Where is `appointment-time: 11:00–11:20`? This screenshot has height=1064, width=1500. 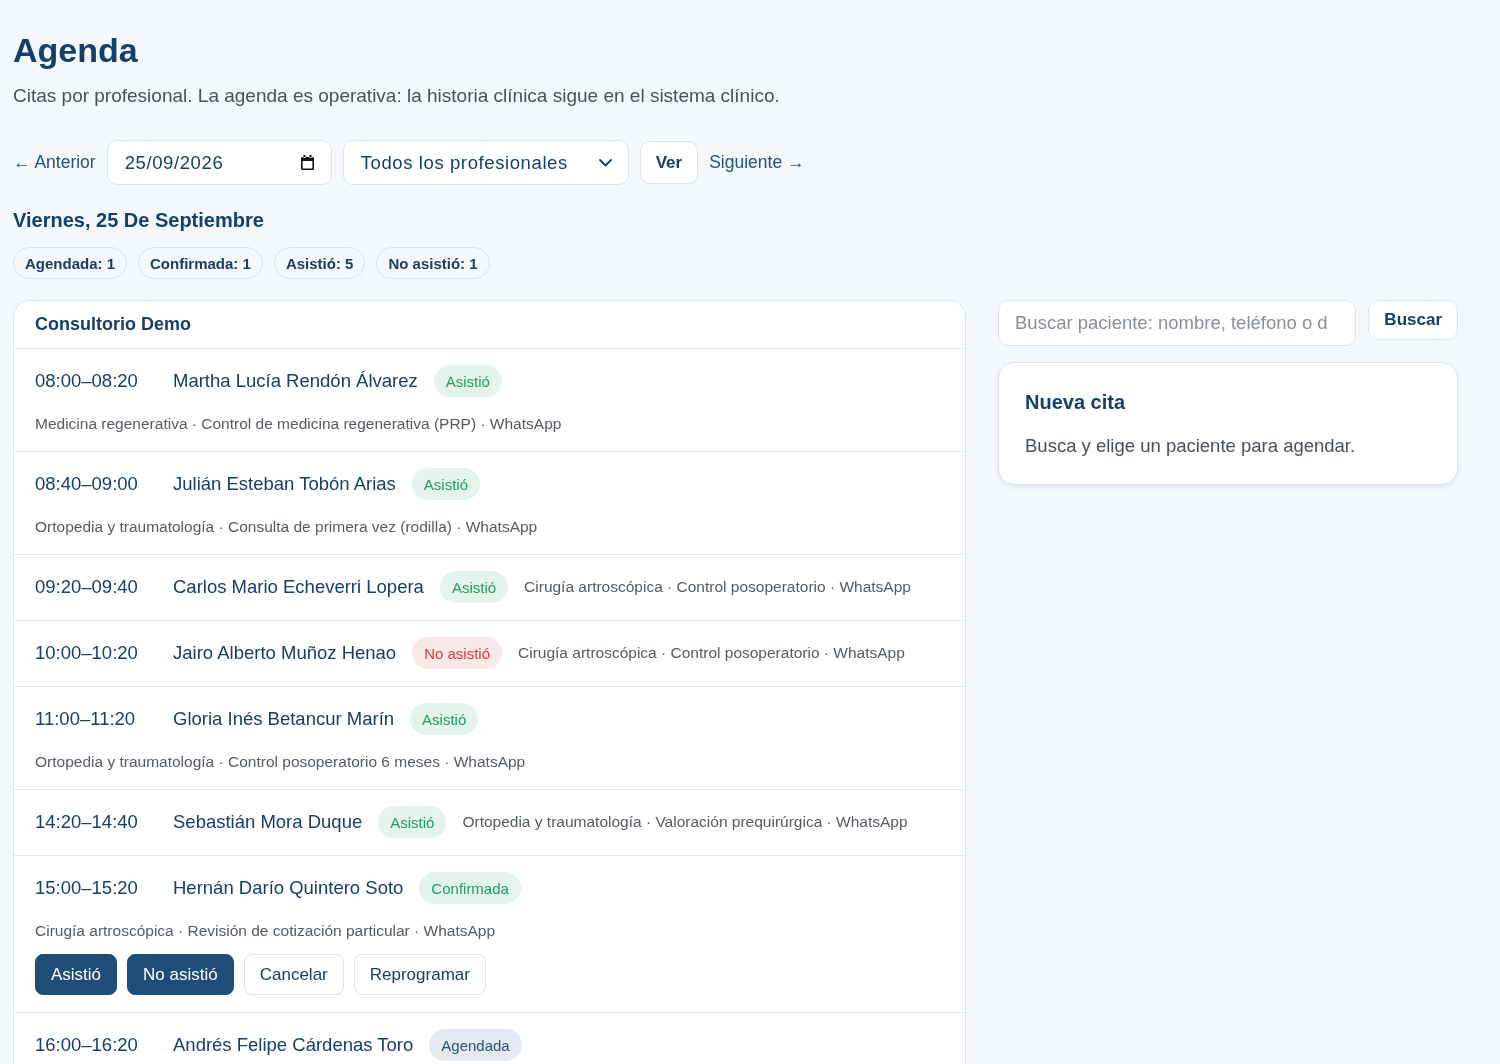
appointment-time: 11:00–11:20 is located at coordinates (86, 719).